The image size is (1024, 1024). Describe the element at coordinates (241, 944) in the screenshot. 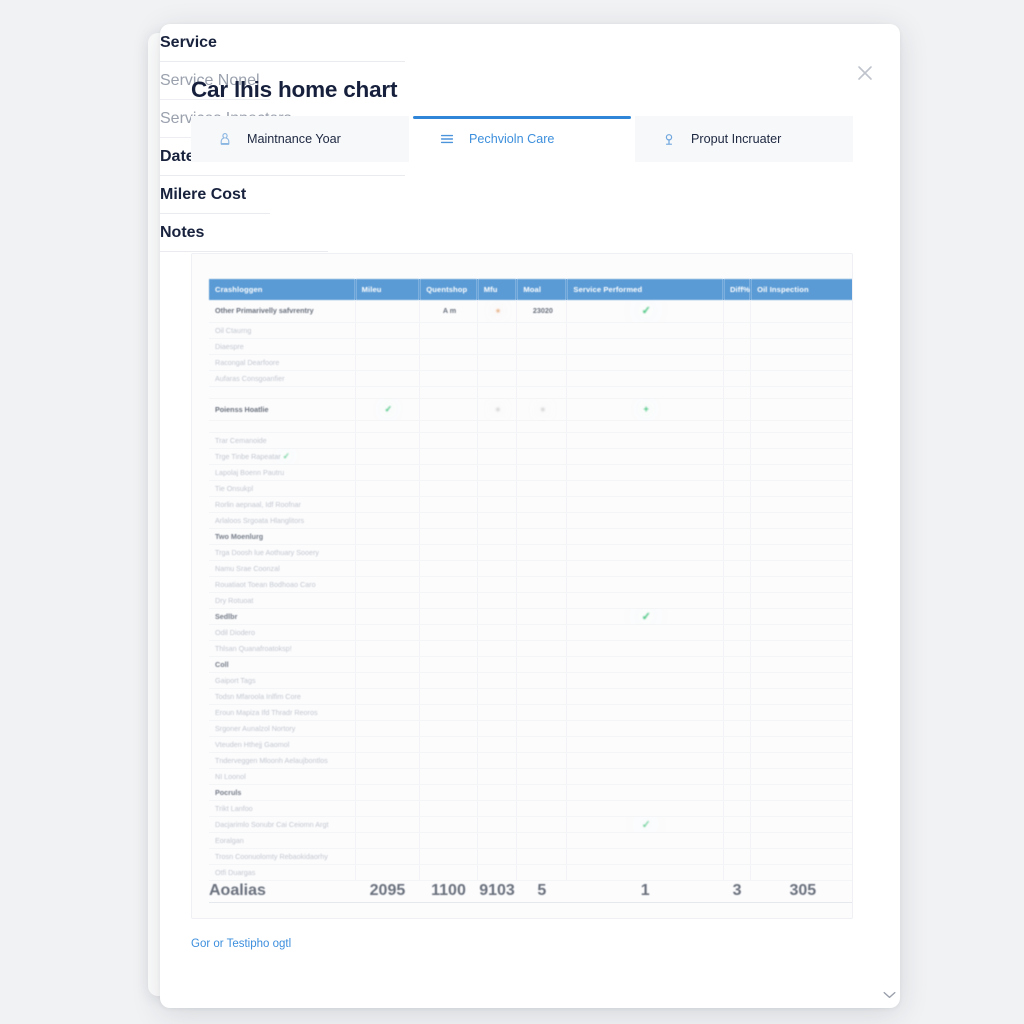

I see `footer-link: Gor or Testipho ogtl` at that location.